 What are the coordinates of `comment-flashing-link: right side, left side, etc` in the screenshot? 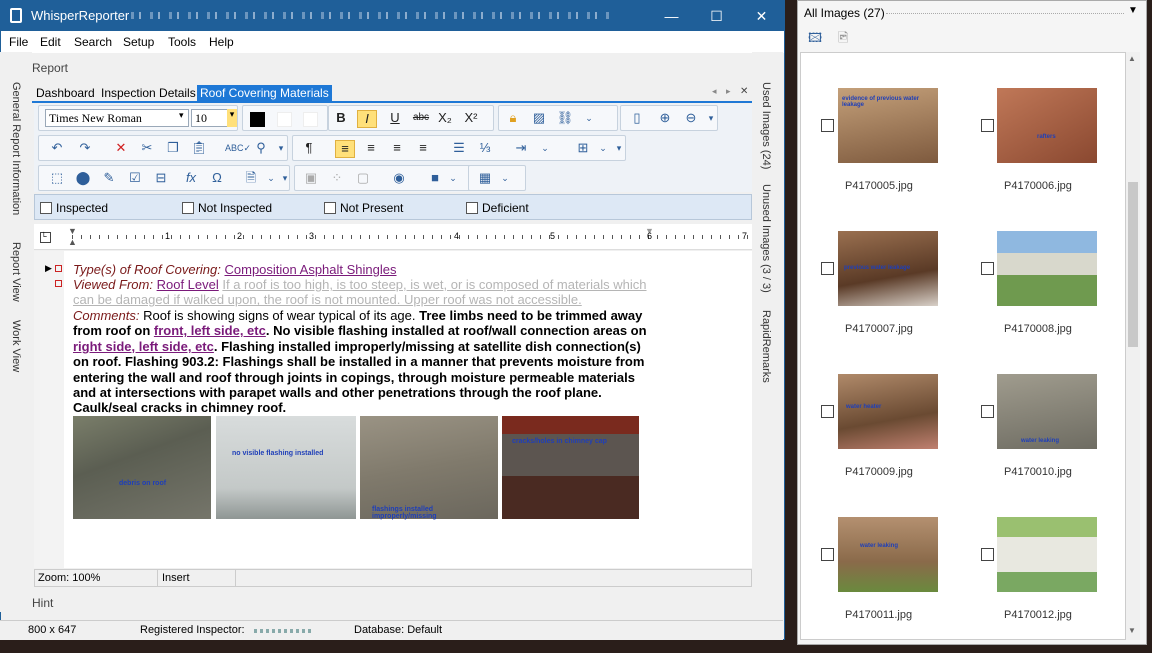 It's located at (143, 346).